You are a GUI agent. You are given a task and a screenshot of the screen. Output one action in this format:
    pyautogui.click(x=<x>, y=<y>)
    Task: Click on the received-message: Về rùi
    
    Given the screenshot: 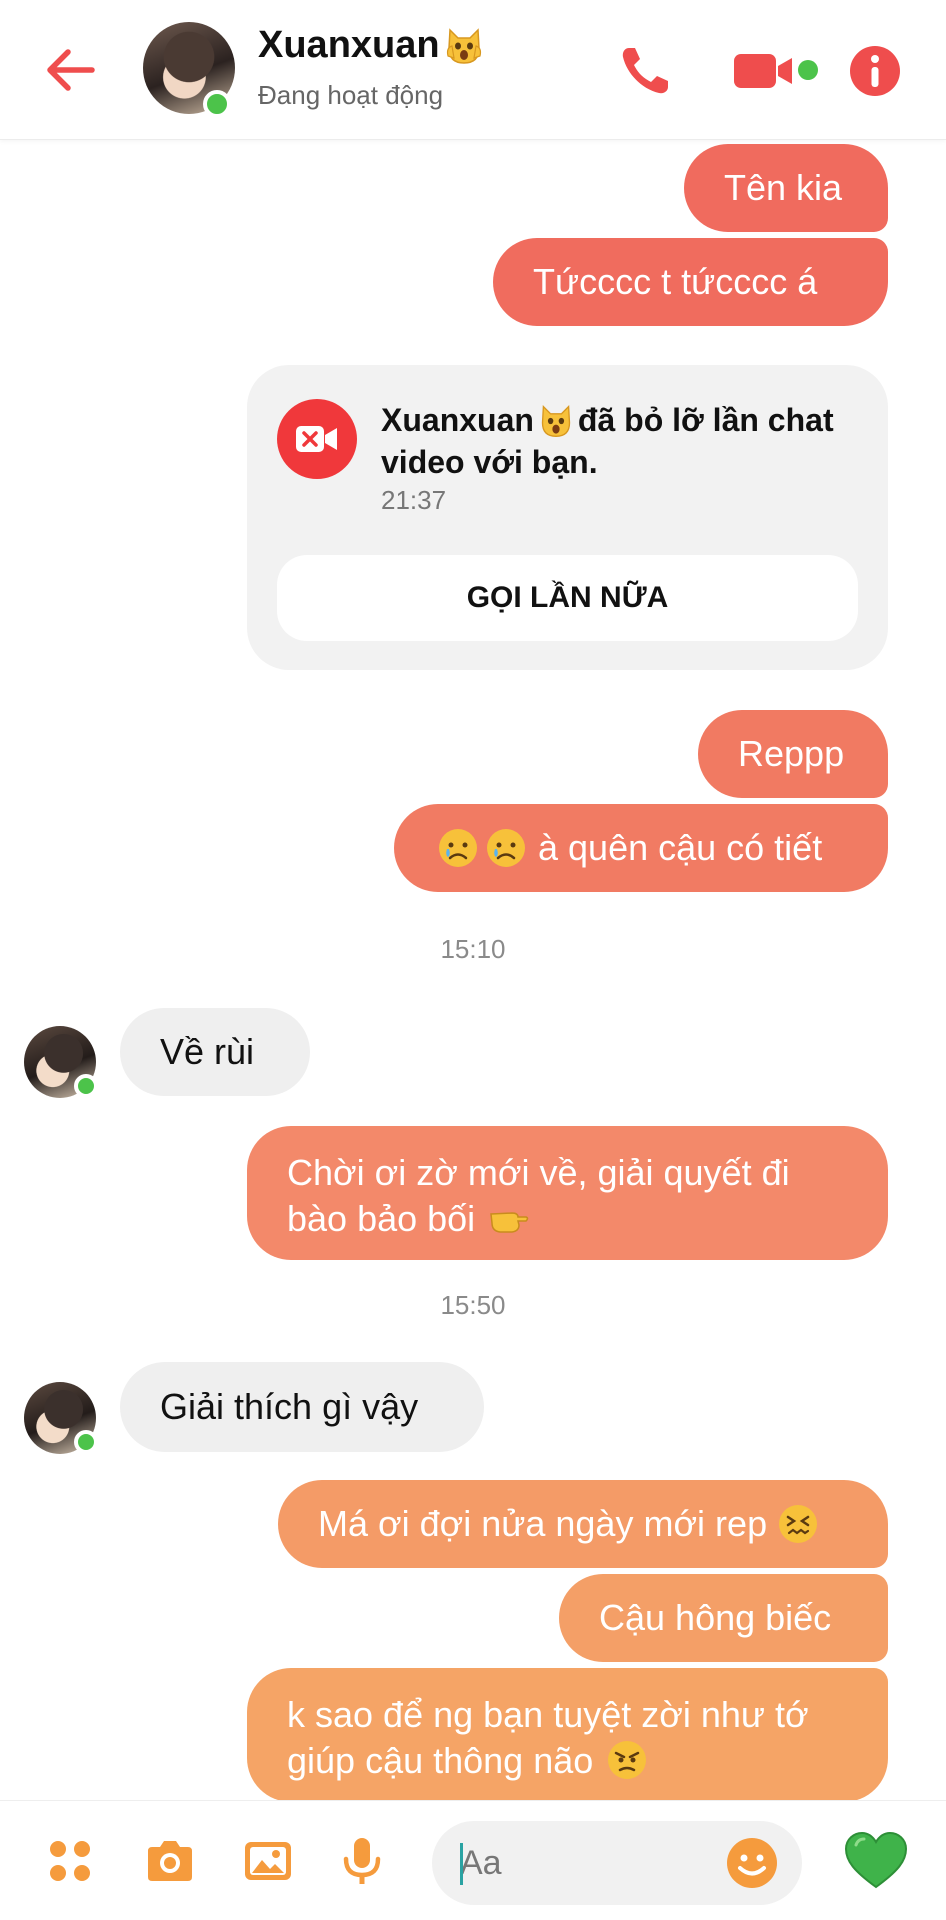 What is the action you would take?
    pyautogui.click(x=215, y=1052)
    